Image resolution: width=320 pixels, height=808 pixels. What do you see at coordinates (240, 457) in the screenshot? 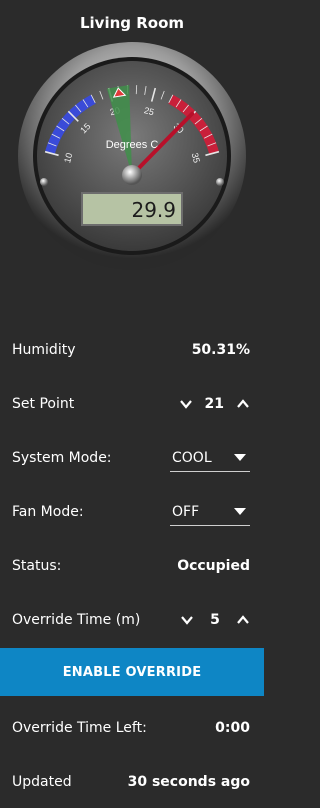
I see `system-mode-caret-icon` at bounding box center [240, 457].